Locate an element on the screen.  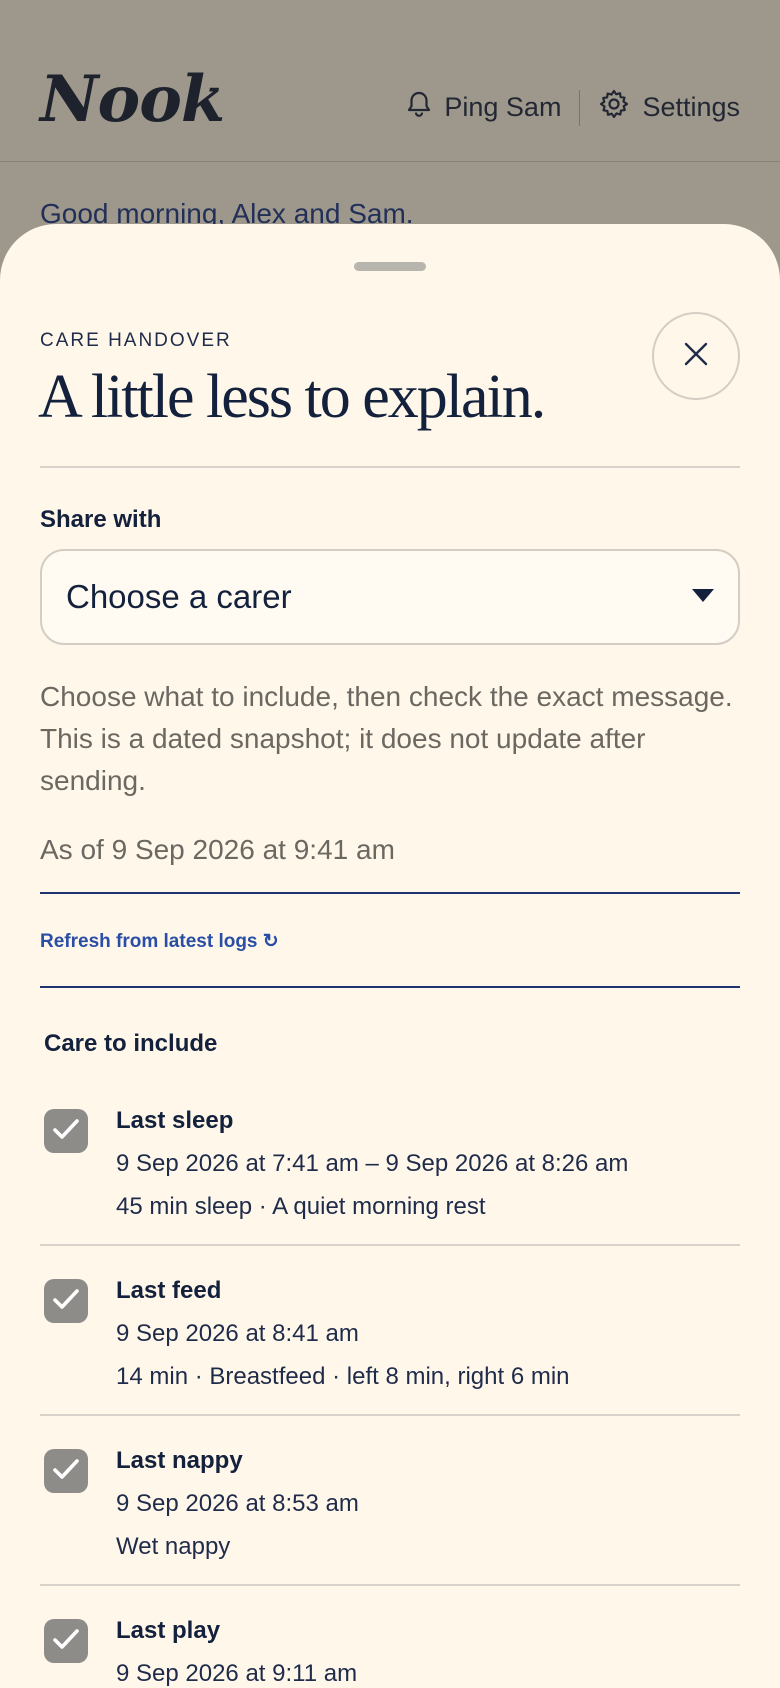
carer-select: Choose a carer is located at coordinates (390, 597).